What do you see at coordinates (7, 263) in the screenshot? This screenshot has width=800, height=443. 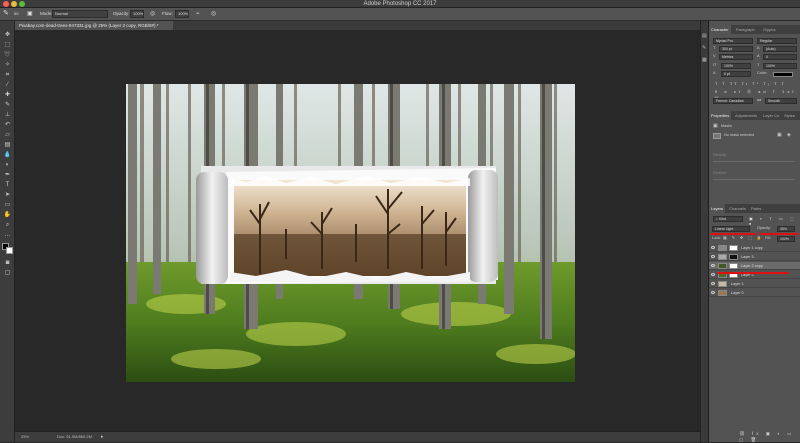 I see `quick-mask-icon: ◙` at bounding box center [7, 263].